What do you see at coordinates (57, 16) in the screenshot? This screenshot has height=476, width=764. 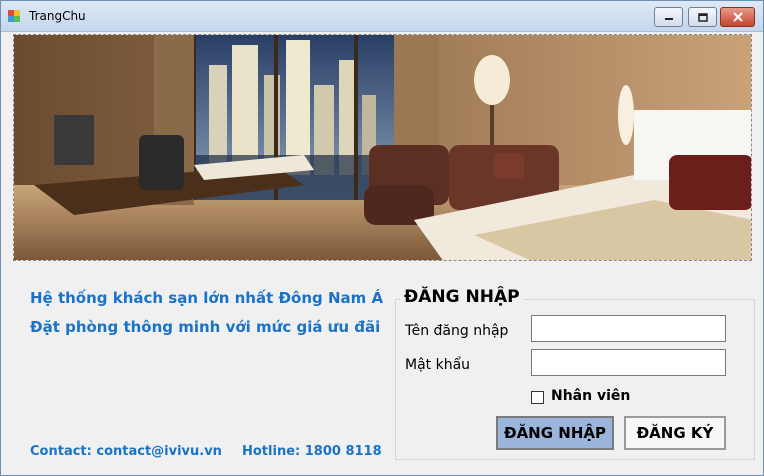 I see `window-title: TrangChu` at bounding box center [57, 16].